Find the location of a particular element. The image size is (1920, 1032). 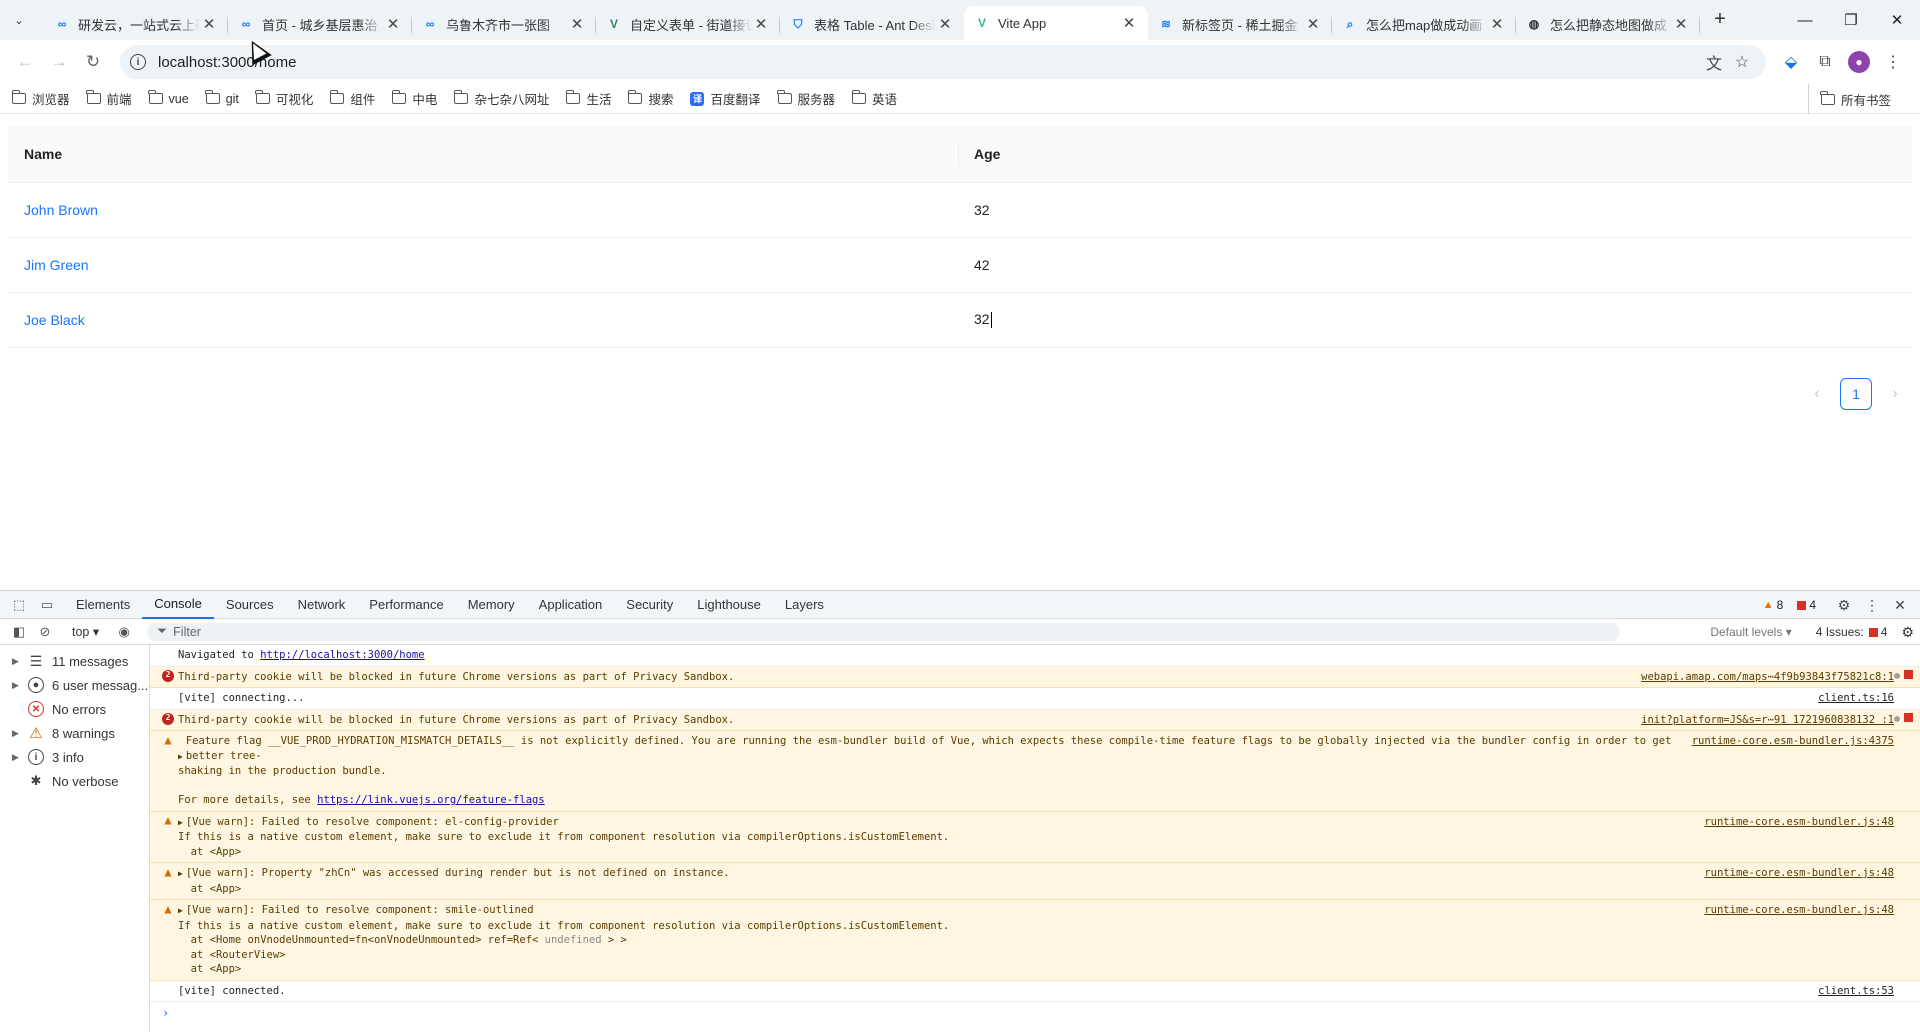

name-link: John Brown is located at coordinates (61, 210).